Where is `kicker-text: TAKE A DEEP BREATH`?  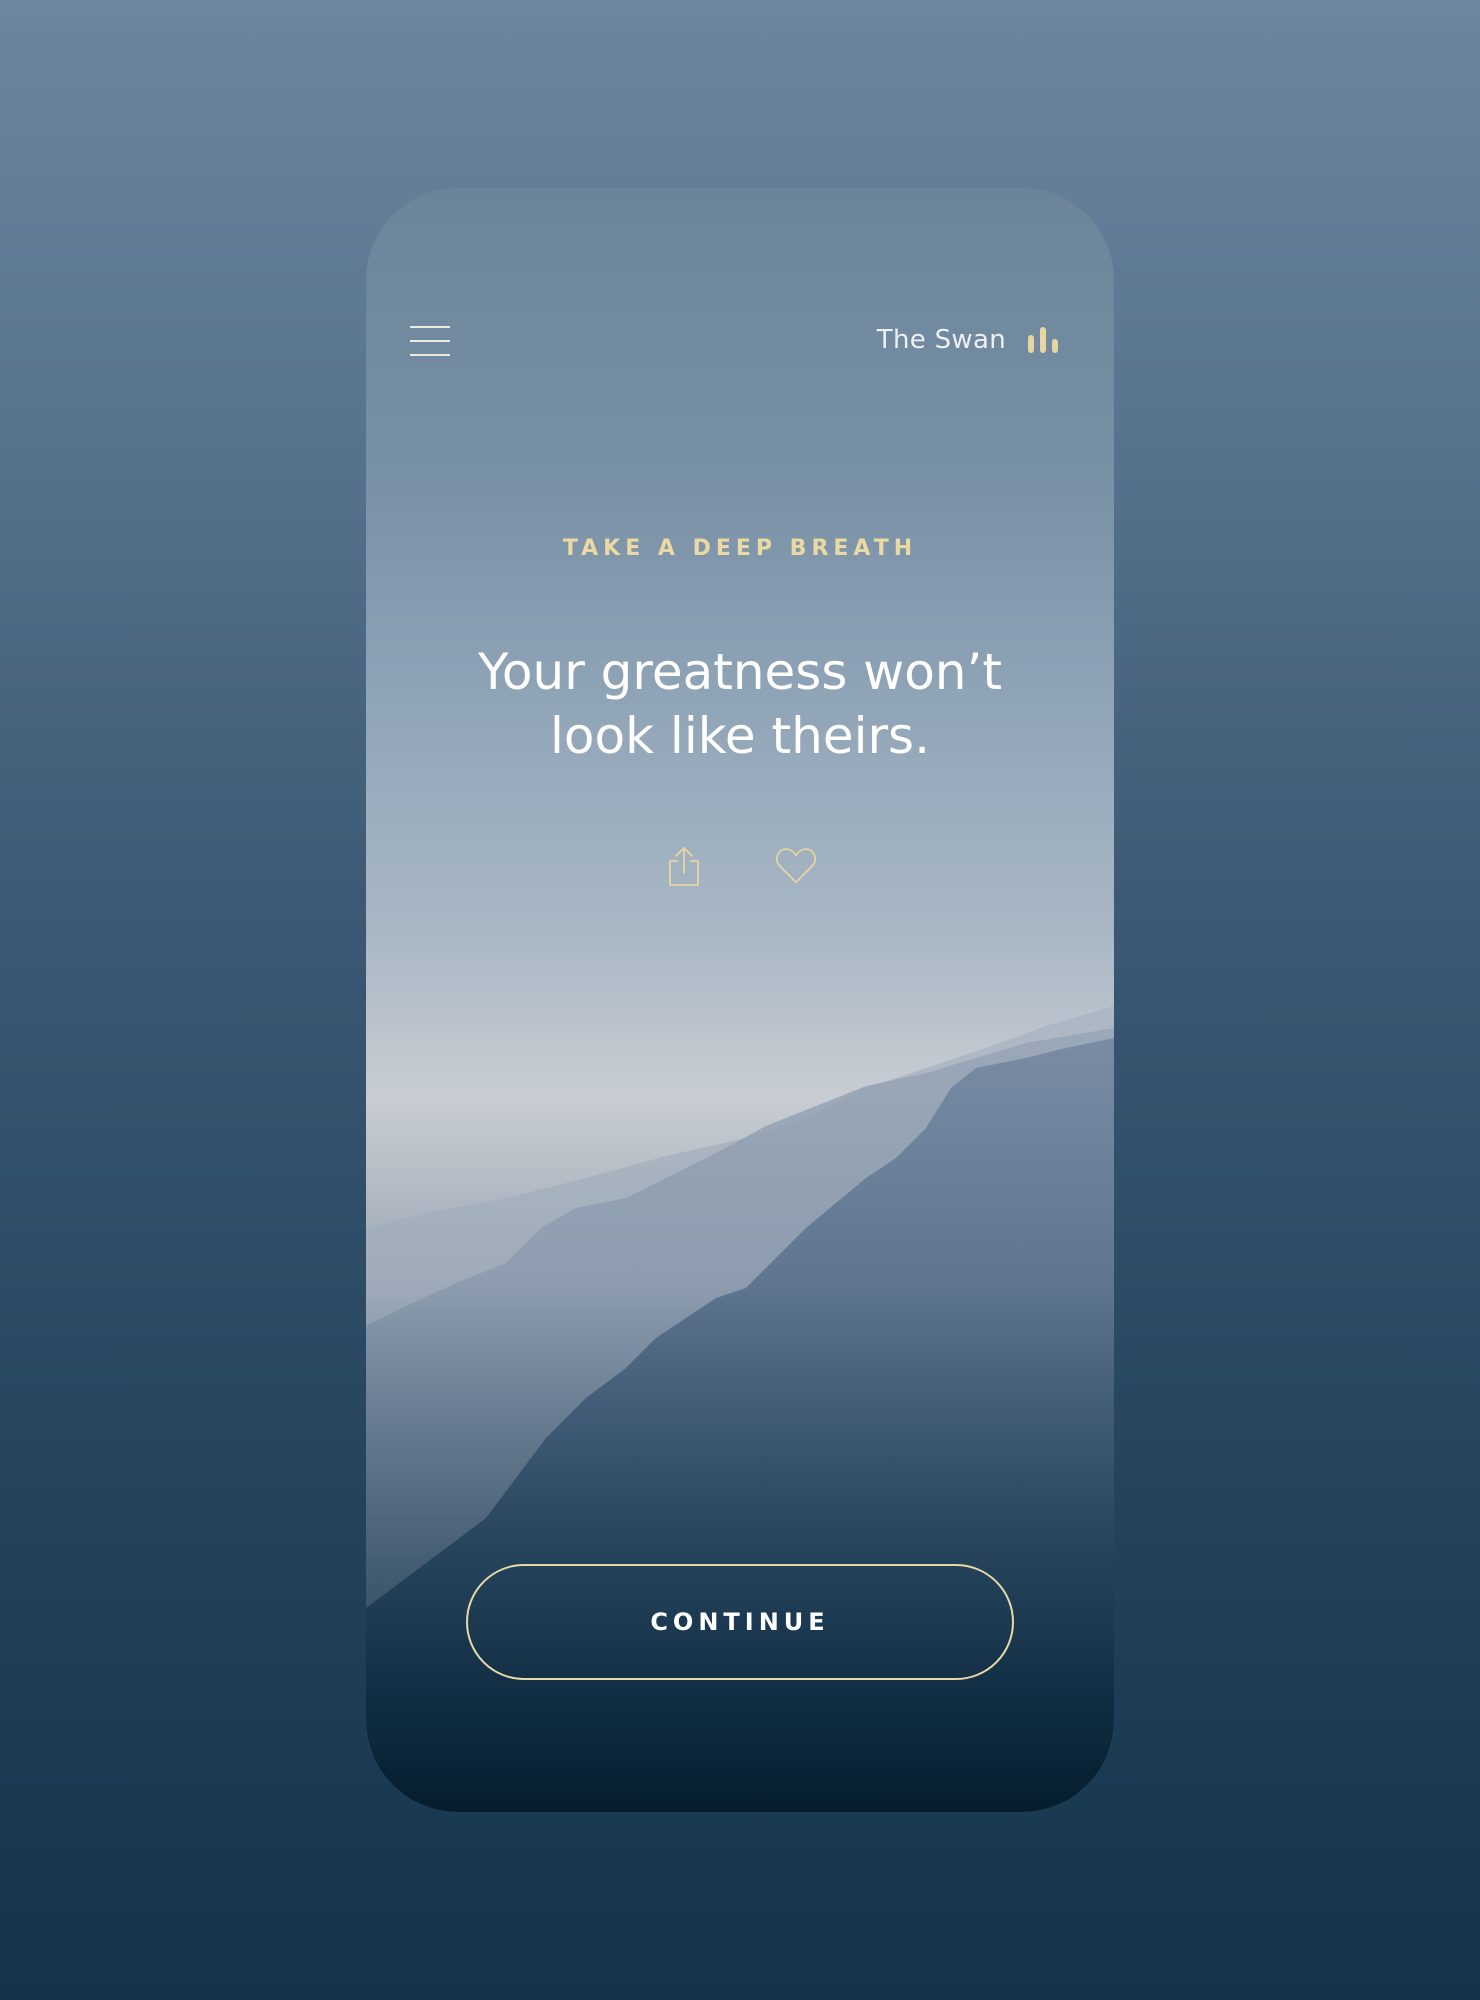
kicker-text: TAKE A DEEP BREATH is located at coordinates (740, 548).